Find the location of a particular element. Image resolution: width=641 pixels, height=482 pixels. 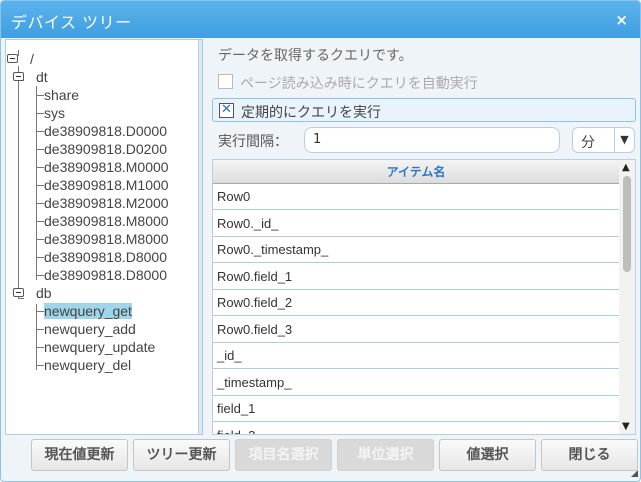

tree-node-label: de38909818.M0000 is located at coordinates (106, 167).